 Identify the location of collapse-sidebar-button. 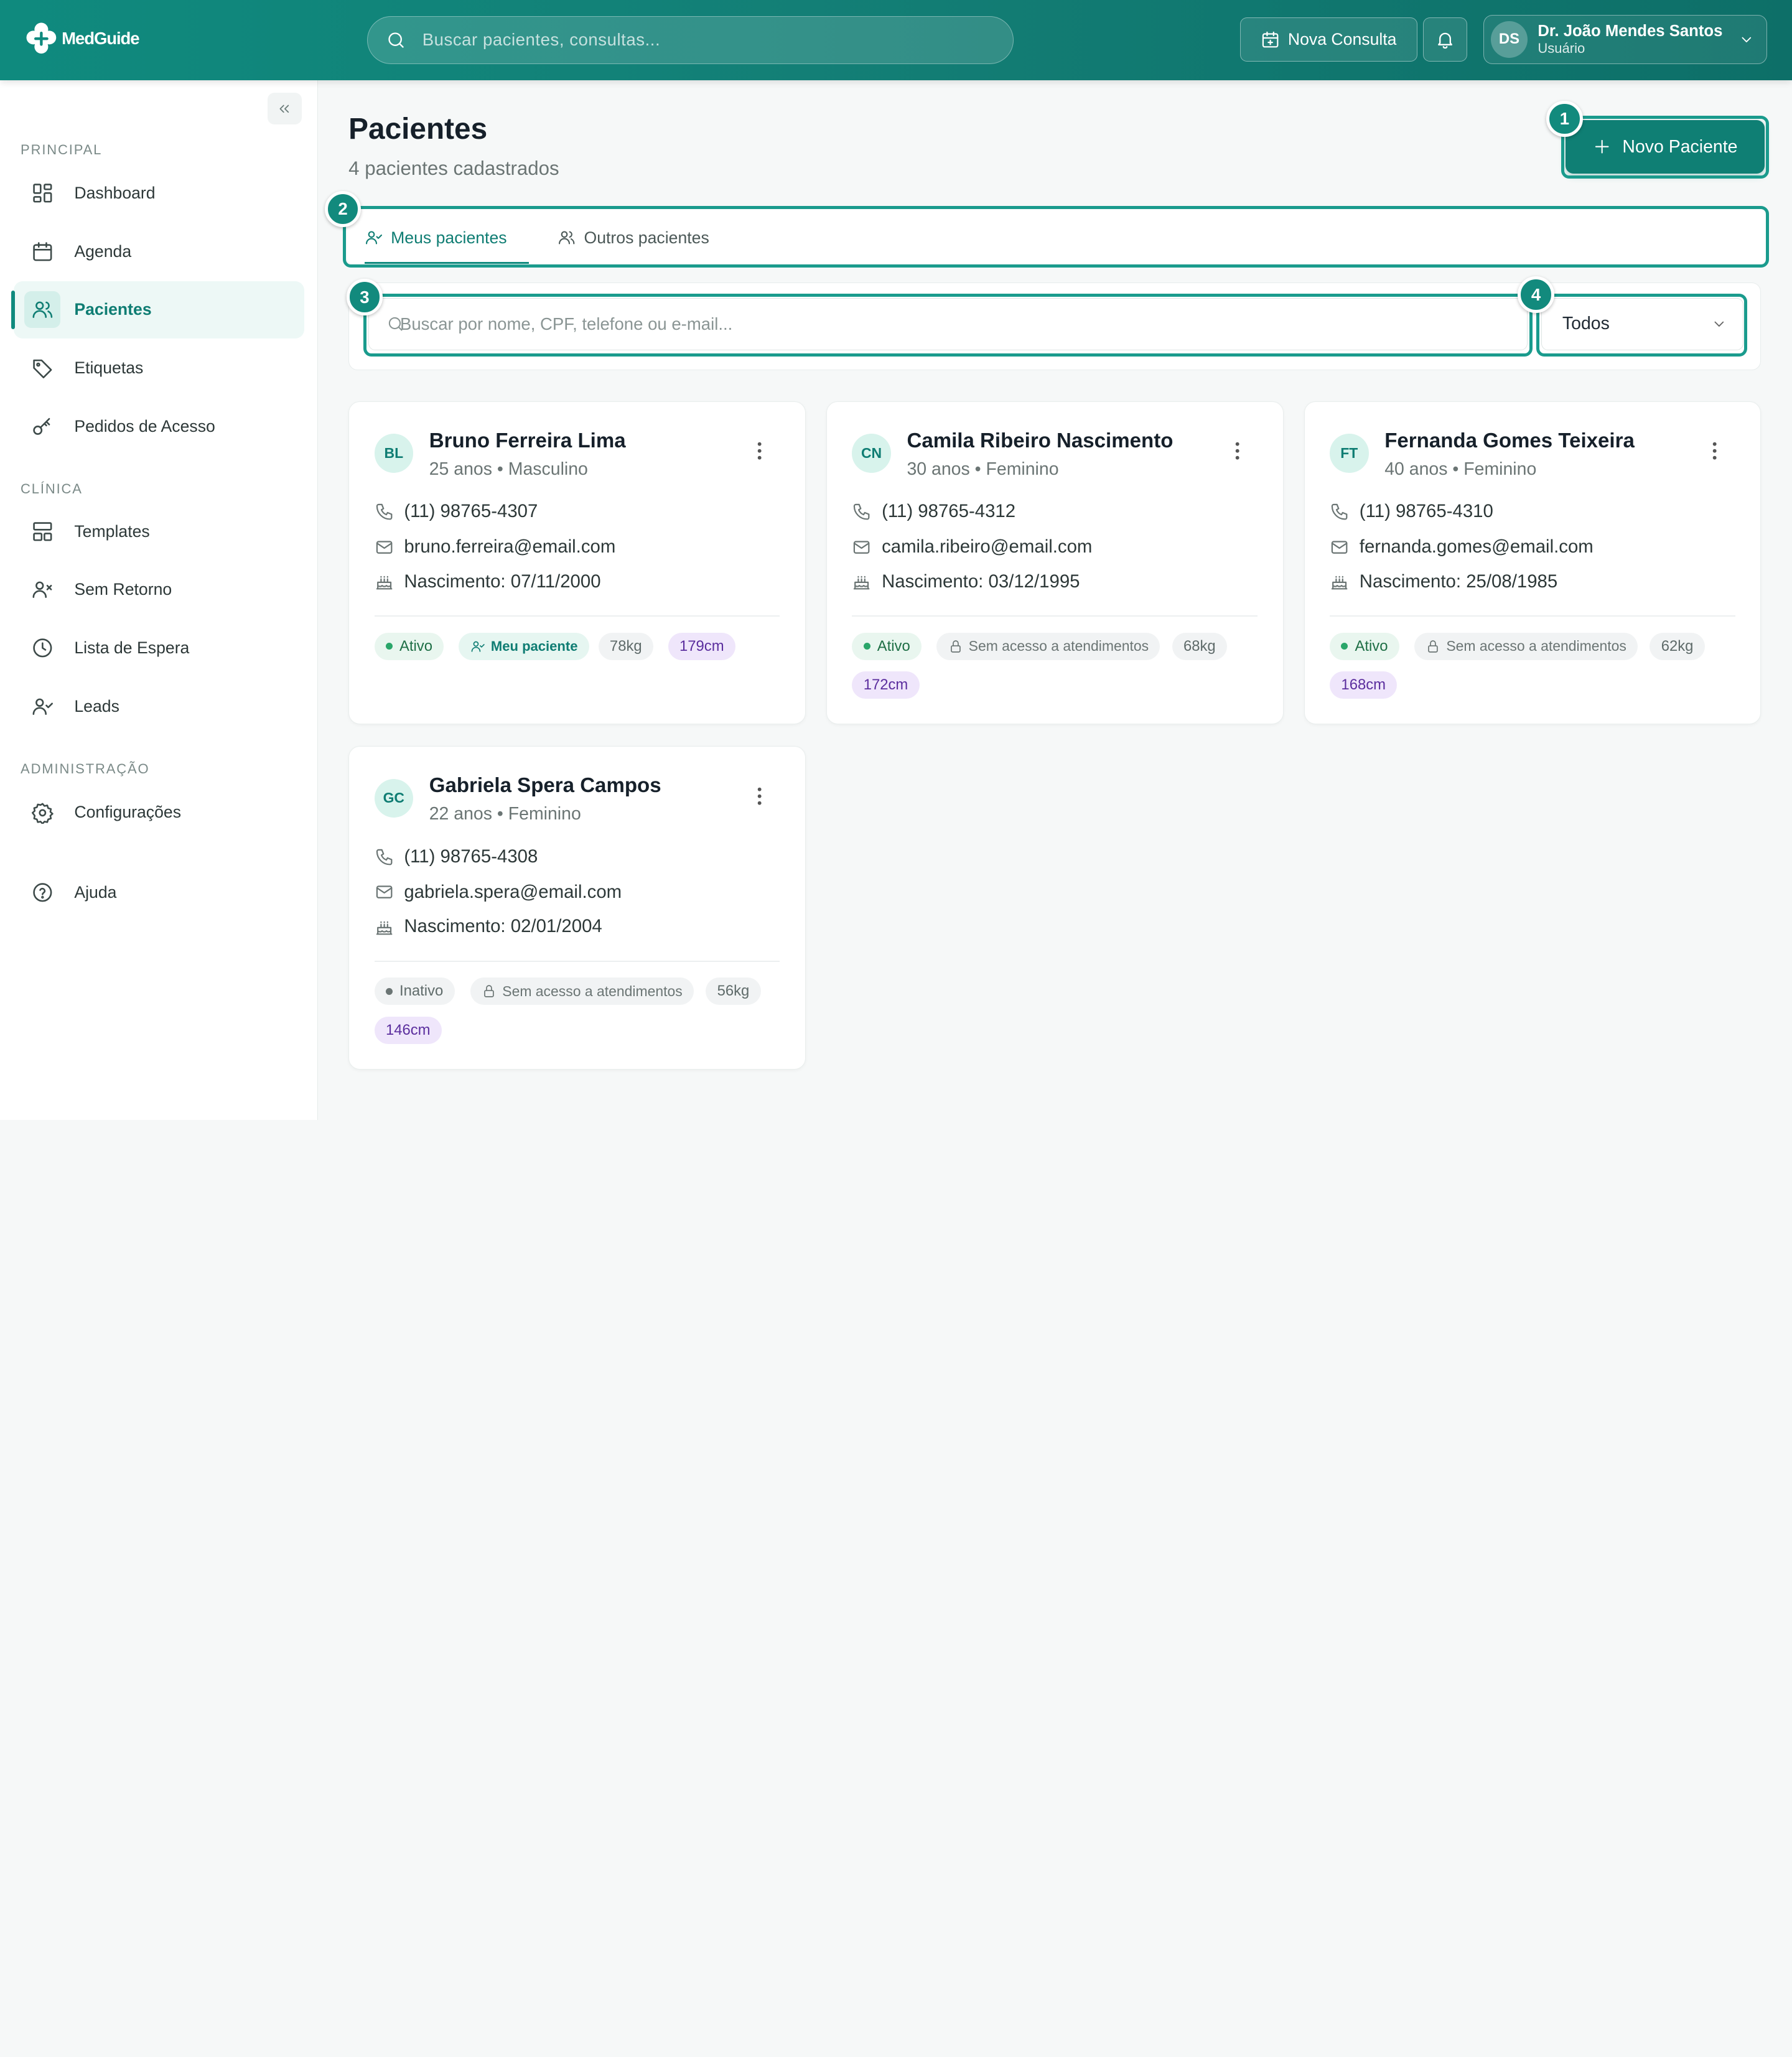
(284, 108).